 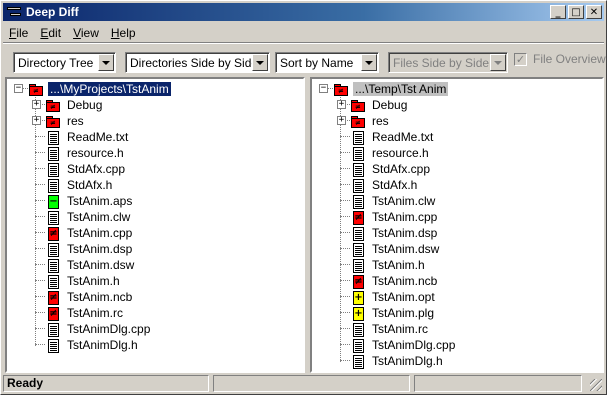 What do you see at coordinates (380, 121) in the screenshot?
I see `tree-item-label: res` at bounding box center [380, 121].